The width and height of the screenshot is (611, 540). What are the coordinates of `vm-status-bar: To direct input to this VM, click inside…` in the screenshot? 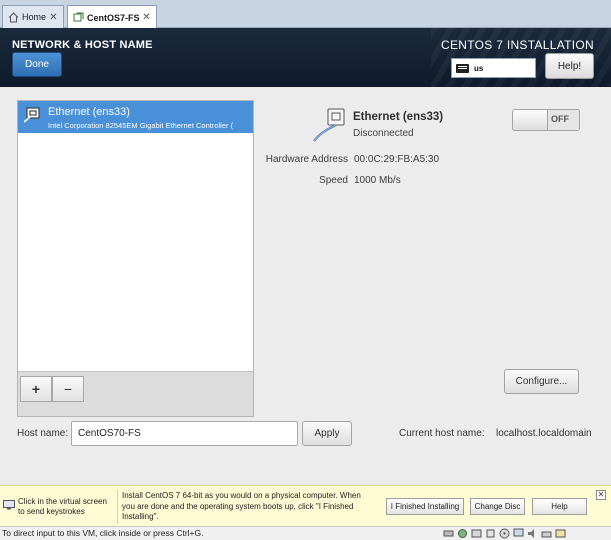 It's located at (305, 533).